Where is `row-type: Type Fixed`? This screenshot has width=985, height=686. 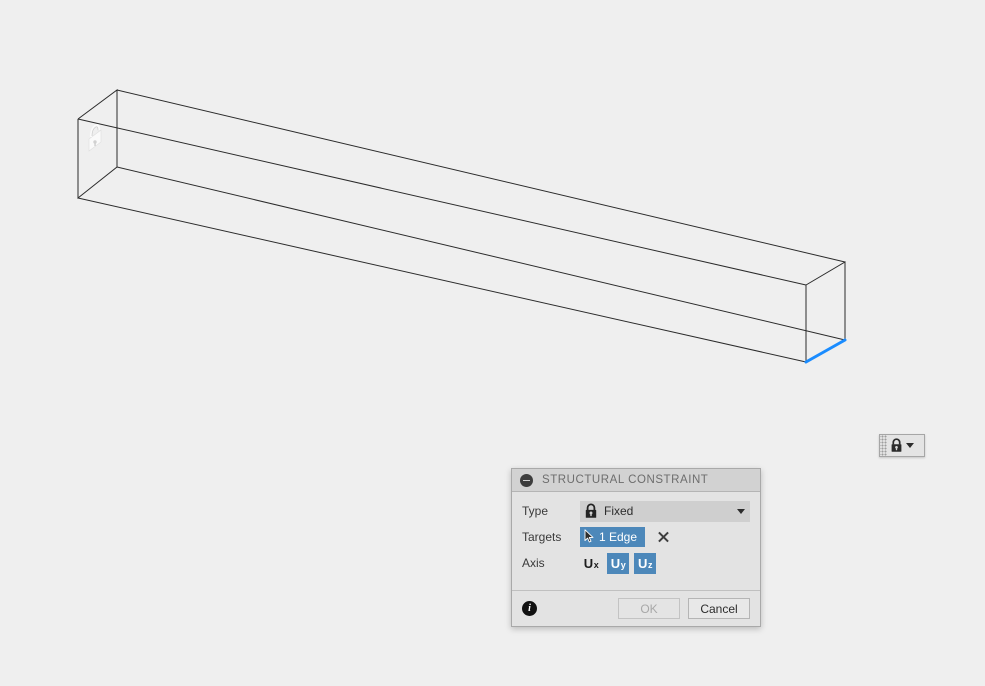 row-type: Type Fixed is located at coordinates (636, 511).